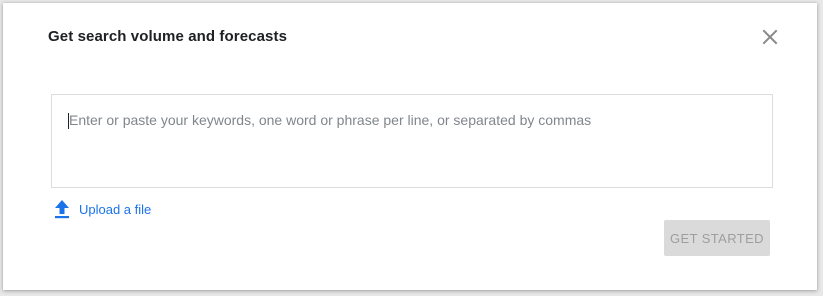 The width and height of the screenshot is (823, 296). I want to click on get-started-button: GET STARTED, so click(717, 238).